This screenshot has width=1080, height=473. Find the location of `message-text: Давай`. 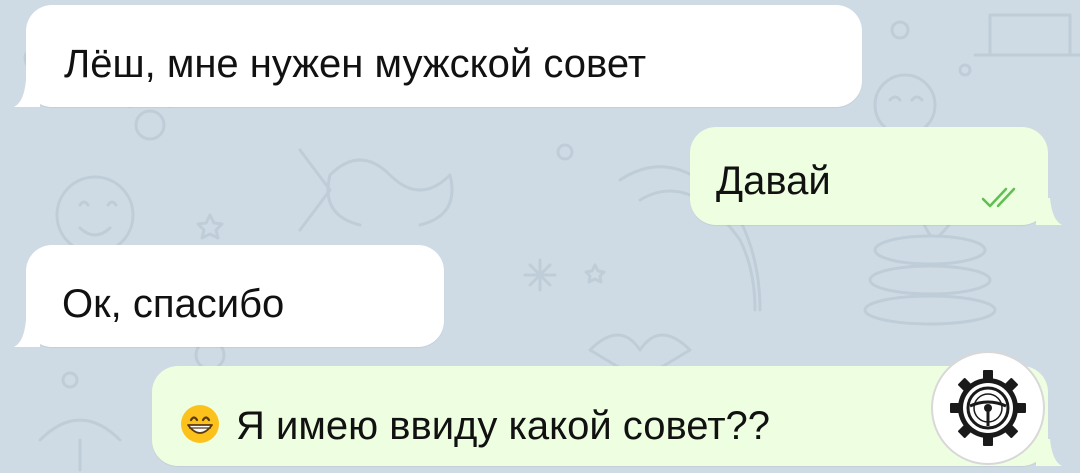

message-text: Давай is located at coordinates (773, 181).